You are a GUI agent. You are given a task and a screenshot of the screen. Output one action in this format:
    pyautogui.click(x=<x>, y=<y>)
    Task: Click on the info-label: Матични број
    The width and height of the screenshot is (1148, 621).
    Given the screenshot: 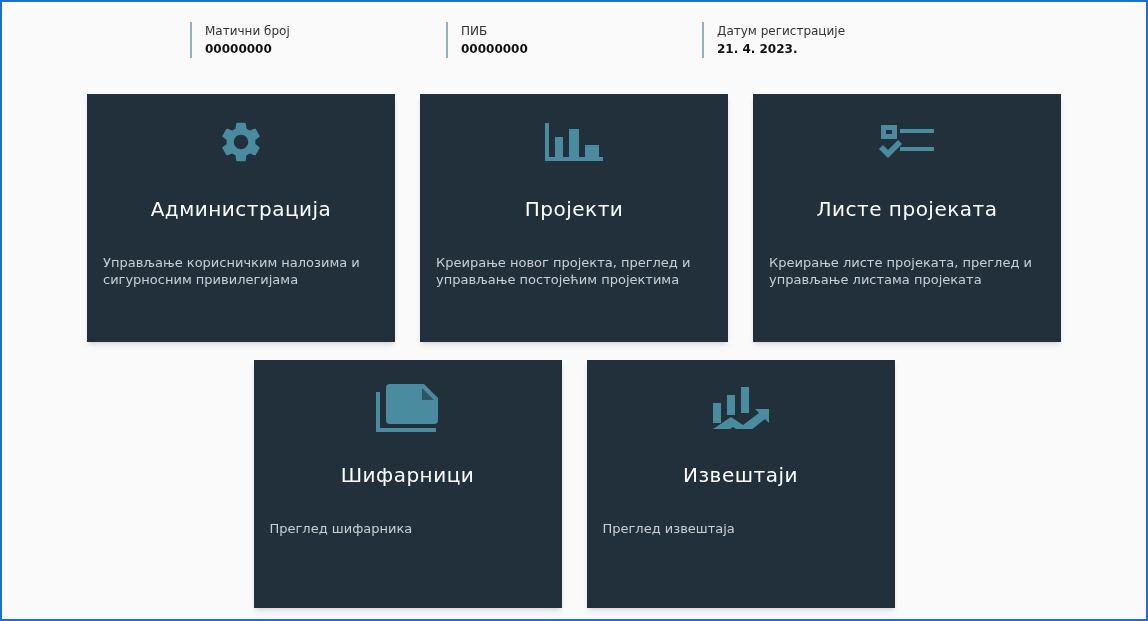 What is the action you would take?
    pyautogui.click(x=248, y=31)
    